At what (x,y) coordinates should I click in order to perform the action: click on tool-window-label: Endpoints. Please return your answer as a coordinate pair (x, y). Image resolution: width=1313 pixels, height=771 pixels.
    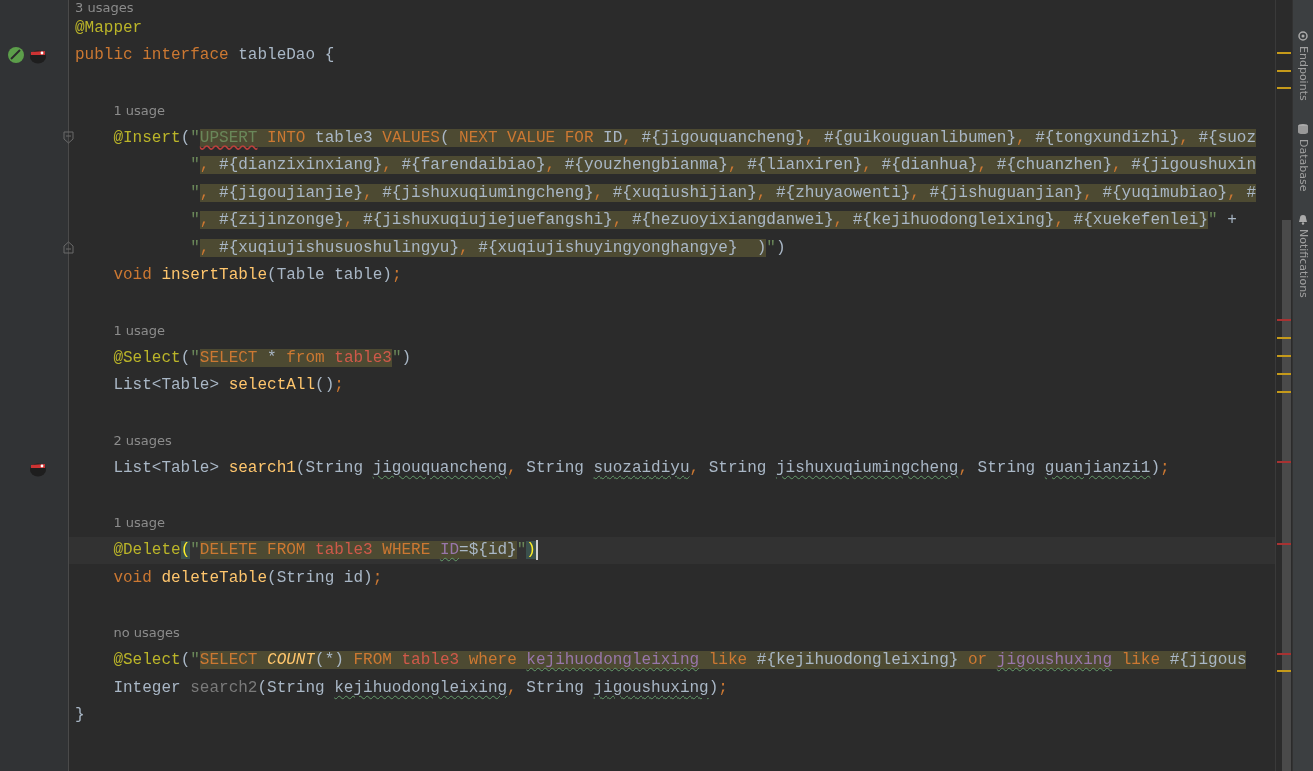
    Looking at the image, I should click on (1303, 73).